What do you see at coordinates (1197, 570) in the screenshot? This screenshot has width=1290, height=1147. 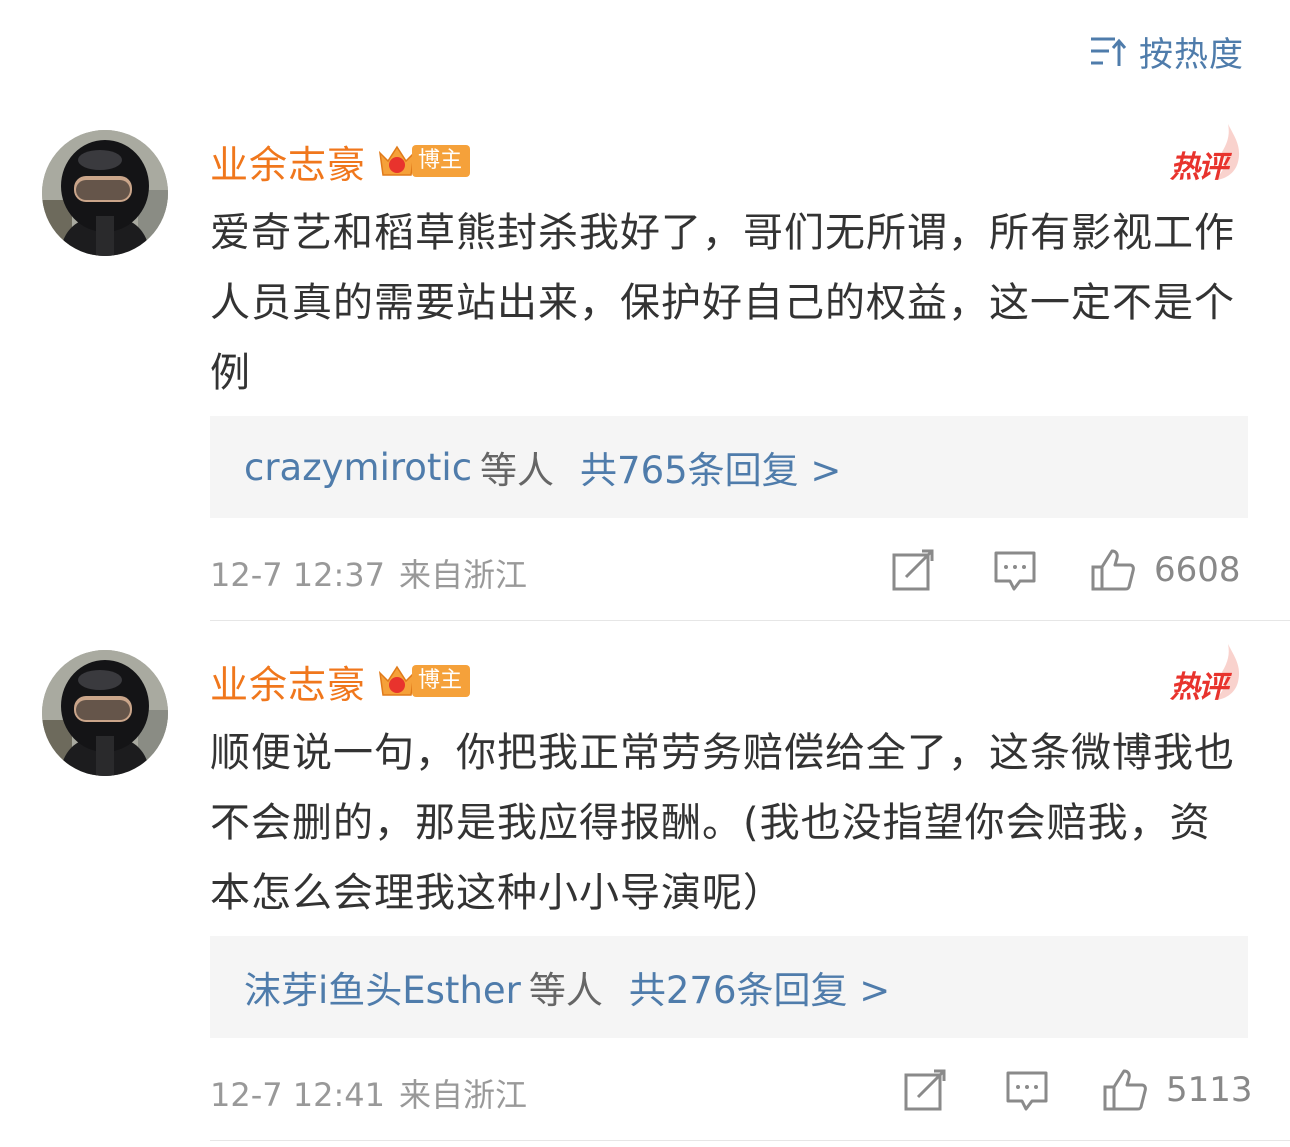 I see `like-count: 6608` at bounding box center [1197, 570].